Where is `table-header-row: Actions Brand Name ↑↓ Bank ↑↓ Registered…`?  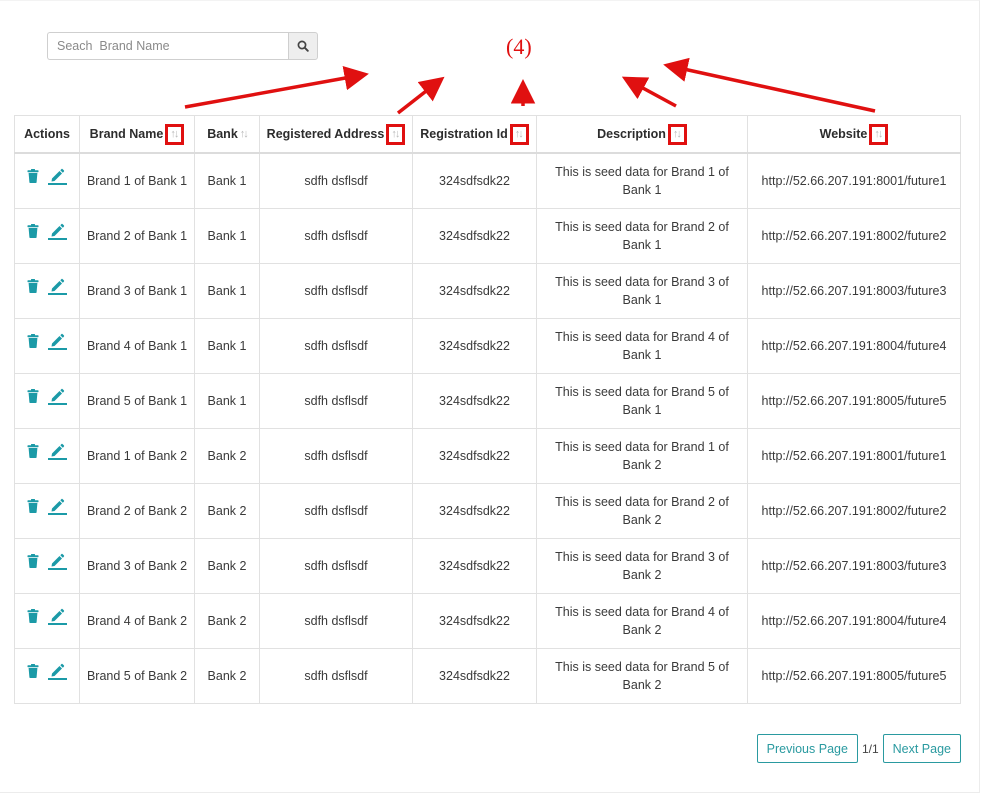
table-header-row: Actions Brand Name ↑↓ Bank ↑↓ Registered… is located at coordinates (487, 134).